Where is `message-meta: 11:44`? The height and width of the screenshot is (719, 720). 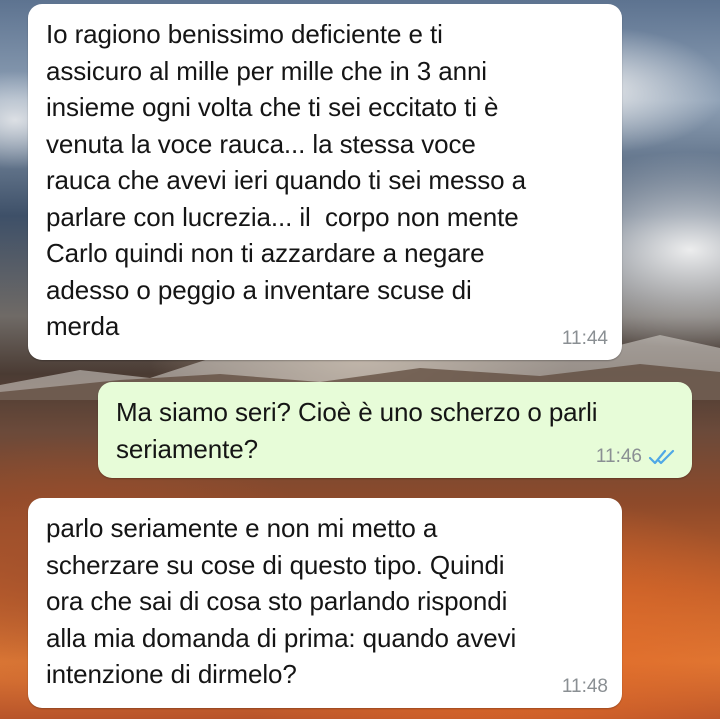
message-meta: 11:44 is located at coordinates (585, 339).